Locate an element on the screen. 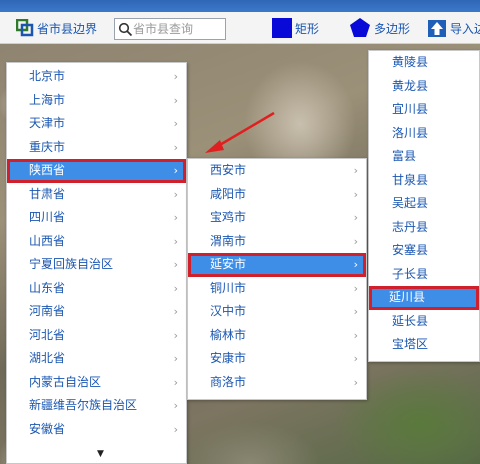 This screenshot has width=480, height=464. county-item: 志丹县 is located at coordinates (424, 228).